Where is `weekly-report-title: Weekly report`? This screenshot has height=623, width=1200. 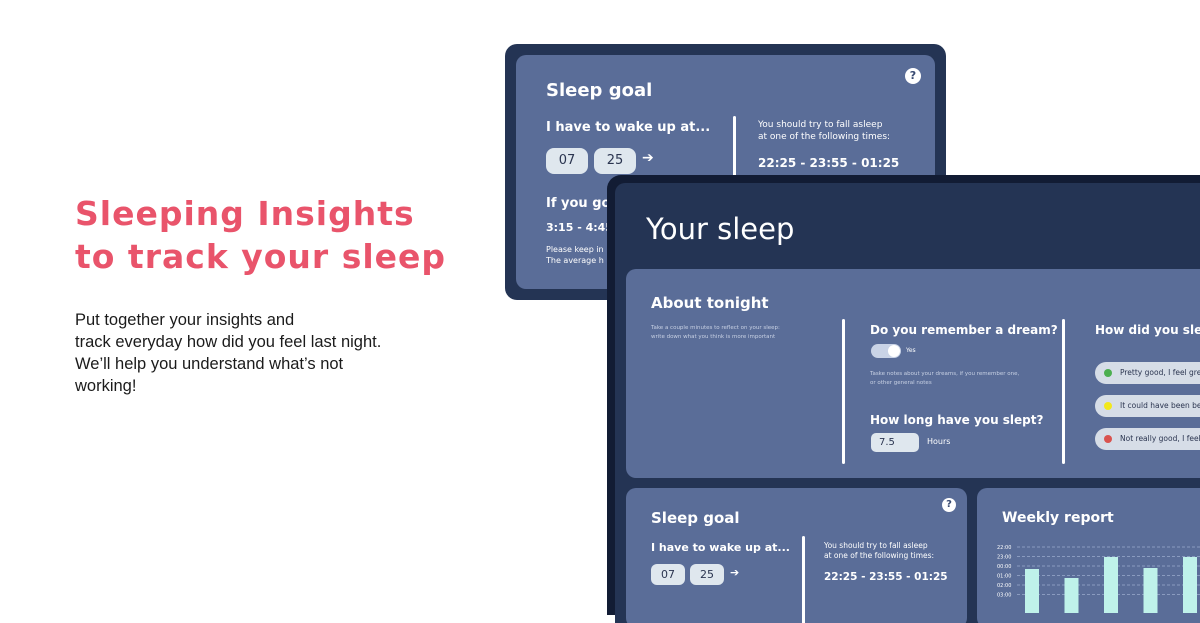 weekly-report-title: Weekly report is located at coordinates (1058, 518).